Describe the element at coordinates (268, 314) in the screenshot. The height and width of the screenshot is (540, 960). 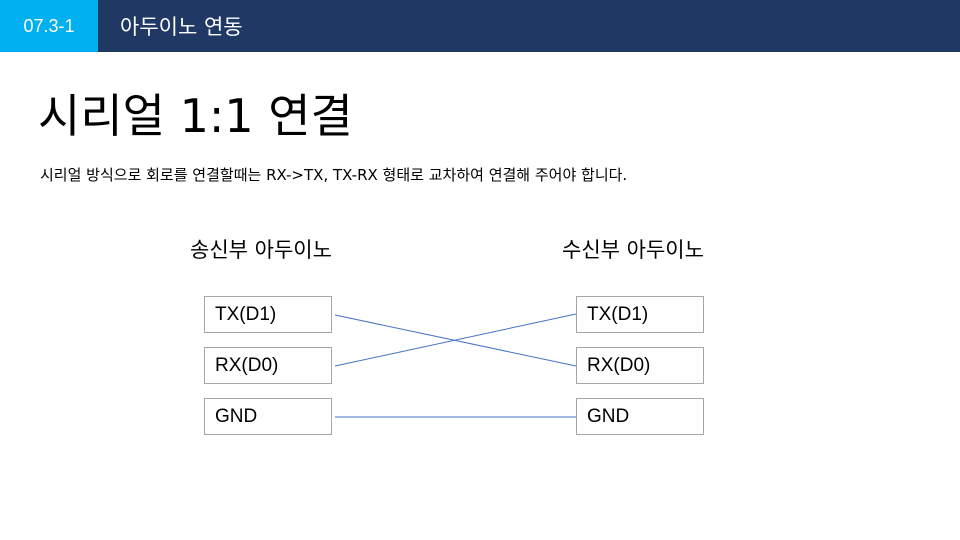
I see `sender-pin-tx: TX(D1)` at that location.